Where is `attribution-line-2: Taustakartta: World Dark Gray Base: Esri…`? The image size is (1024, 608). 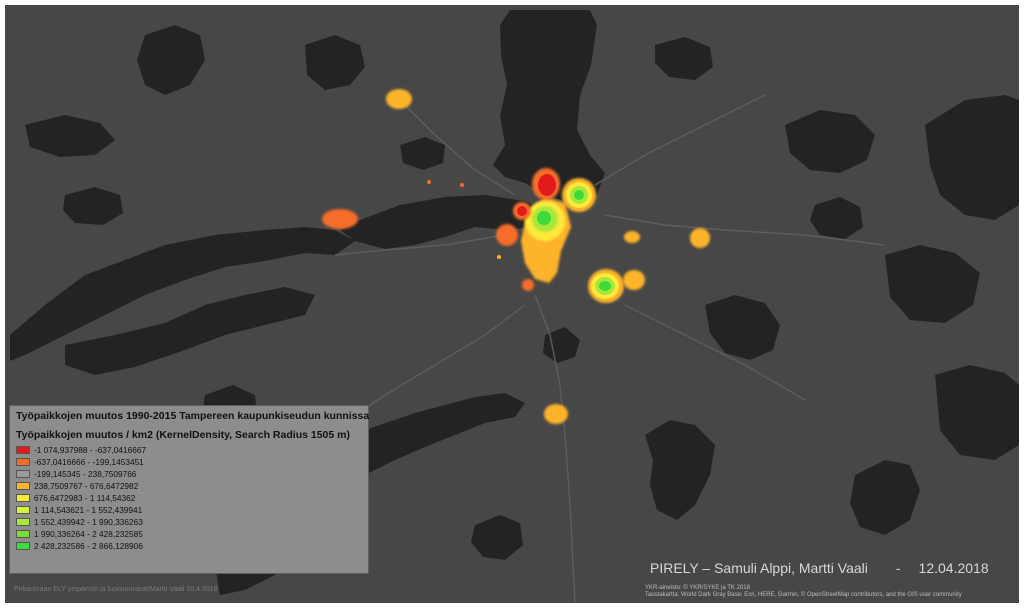 attribution-line-2: Taustakartta: World Dark Gray Base: Esri… is located at coordinates (803, 595).